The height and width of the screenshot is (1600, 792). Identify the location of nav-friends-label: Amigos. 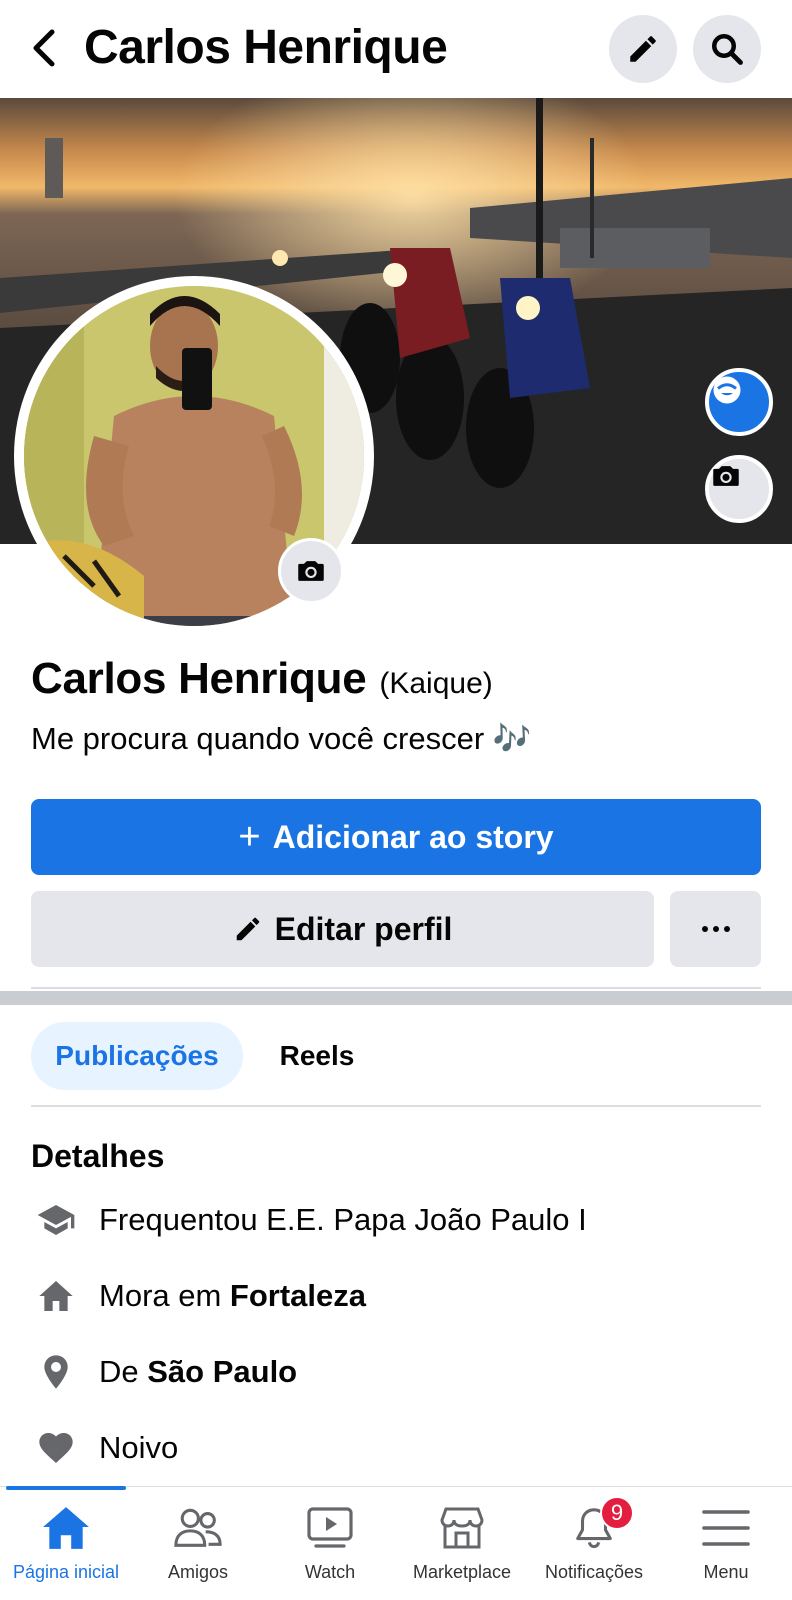
(198, 1572).